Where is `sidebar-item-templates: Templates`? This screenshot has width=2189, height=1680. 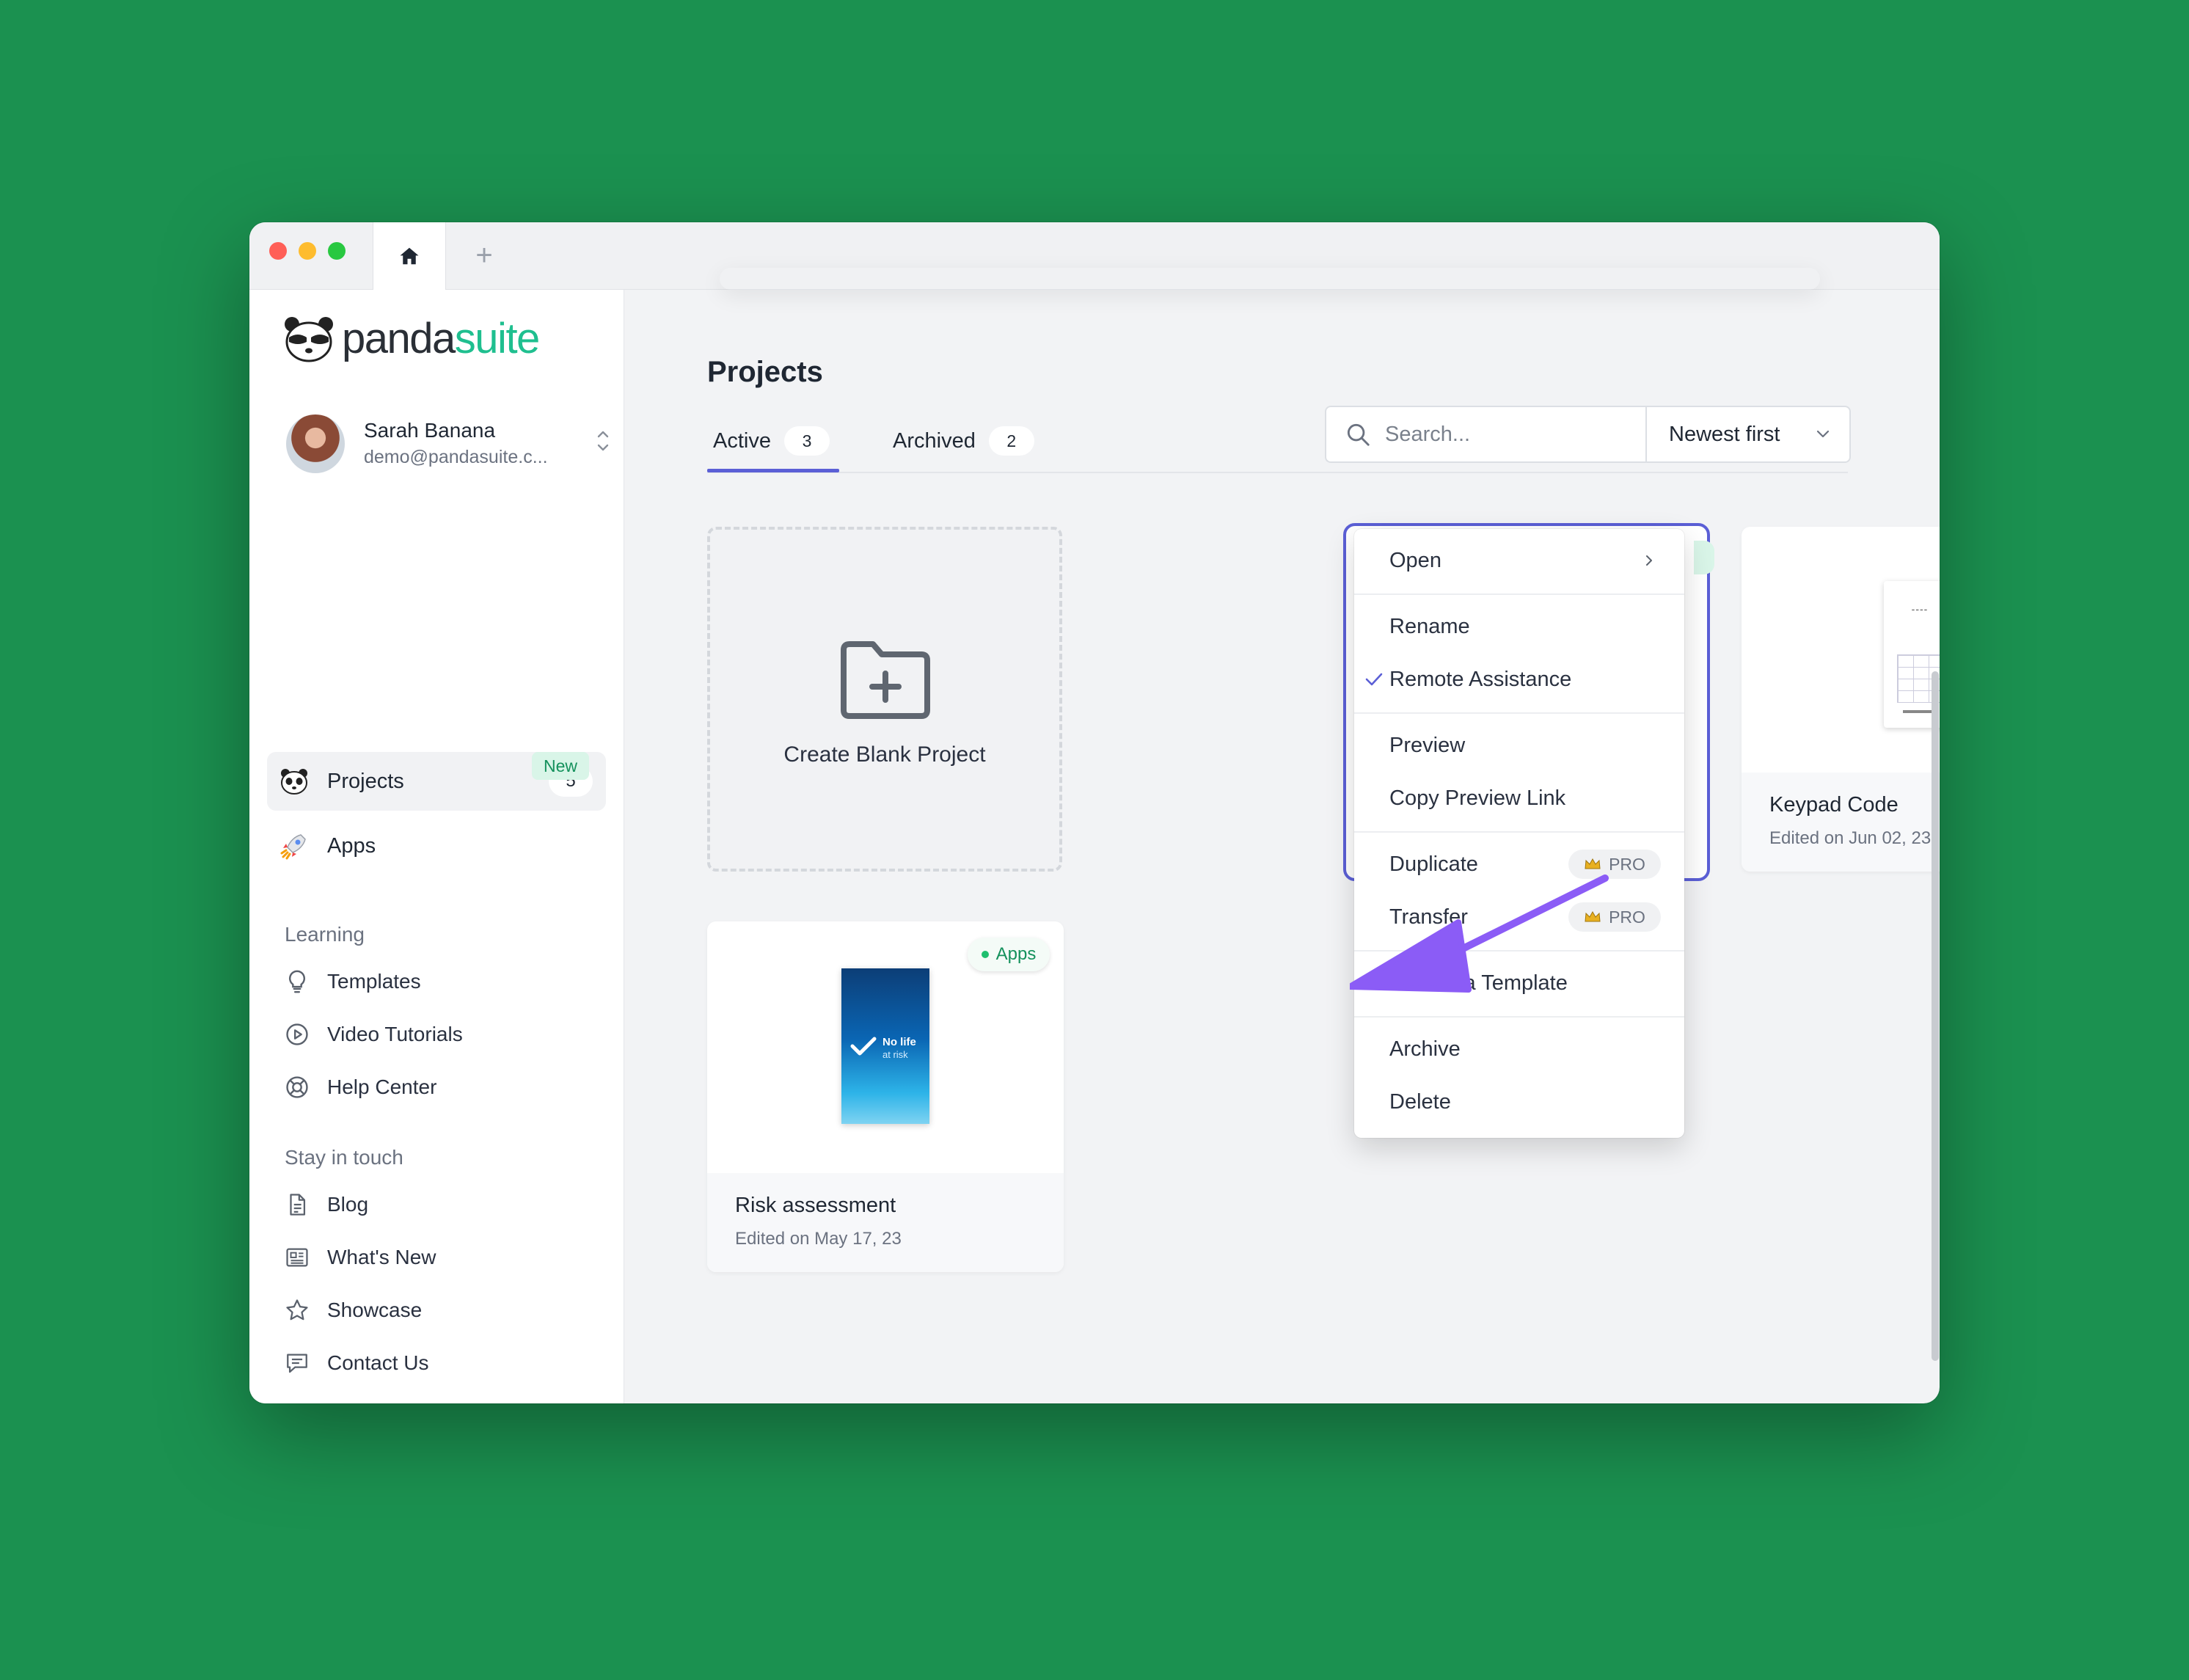 sidebar-item-templates: Templates is located at coordinates (353, 981).